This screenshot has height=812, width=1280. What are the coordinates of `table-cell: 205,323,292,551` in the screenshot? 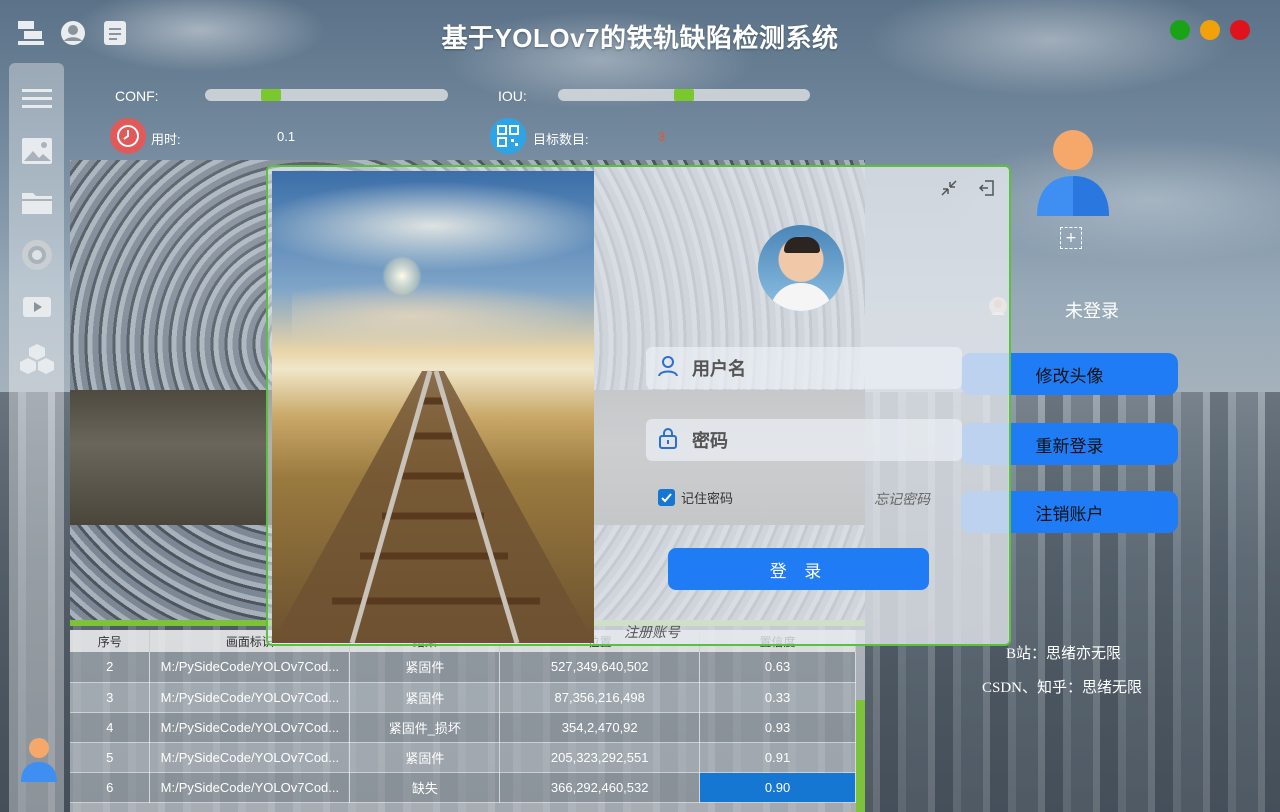 It's located at (600, 757).